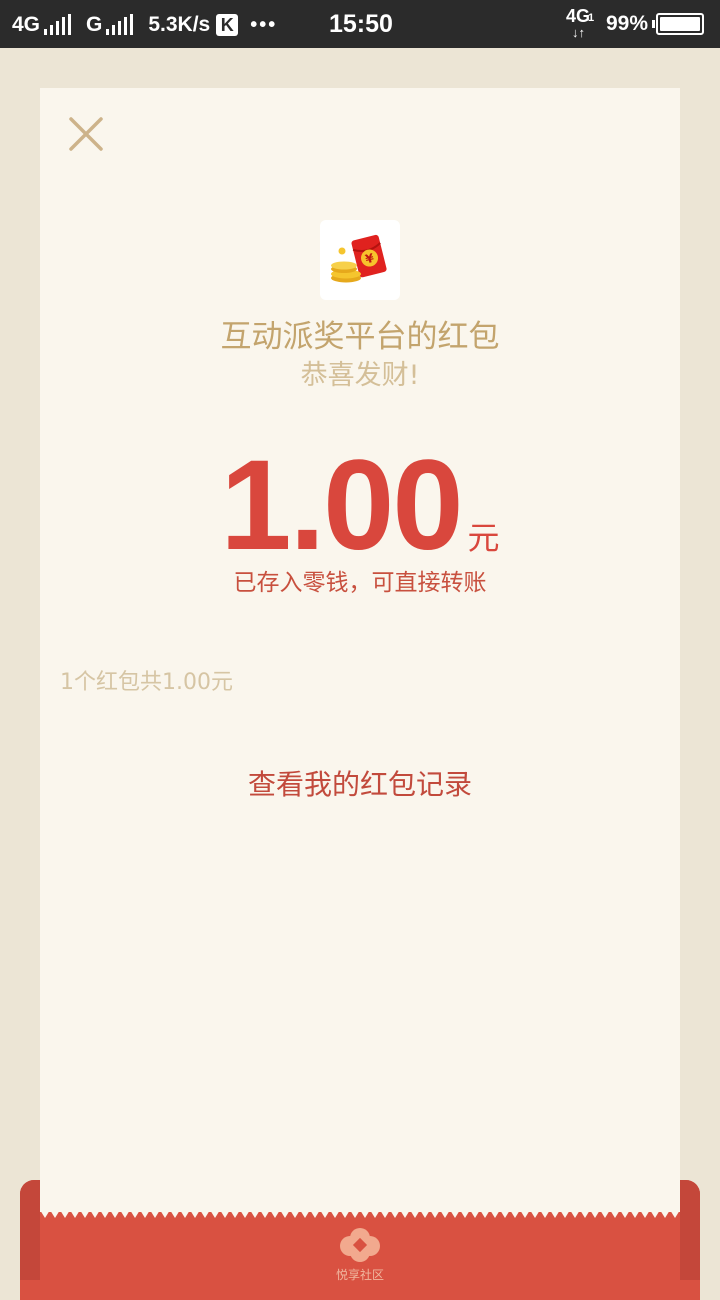 The image size is (720, 1300). I want to click on greeting-message: 恭喜发财!, so click(360, 375).